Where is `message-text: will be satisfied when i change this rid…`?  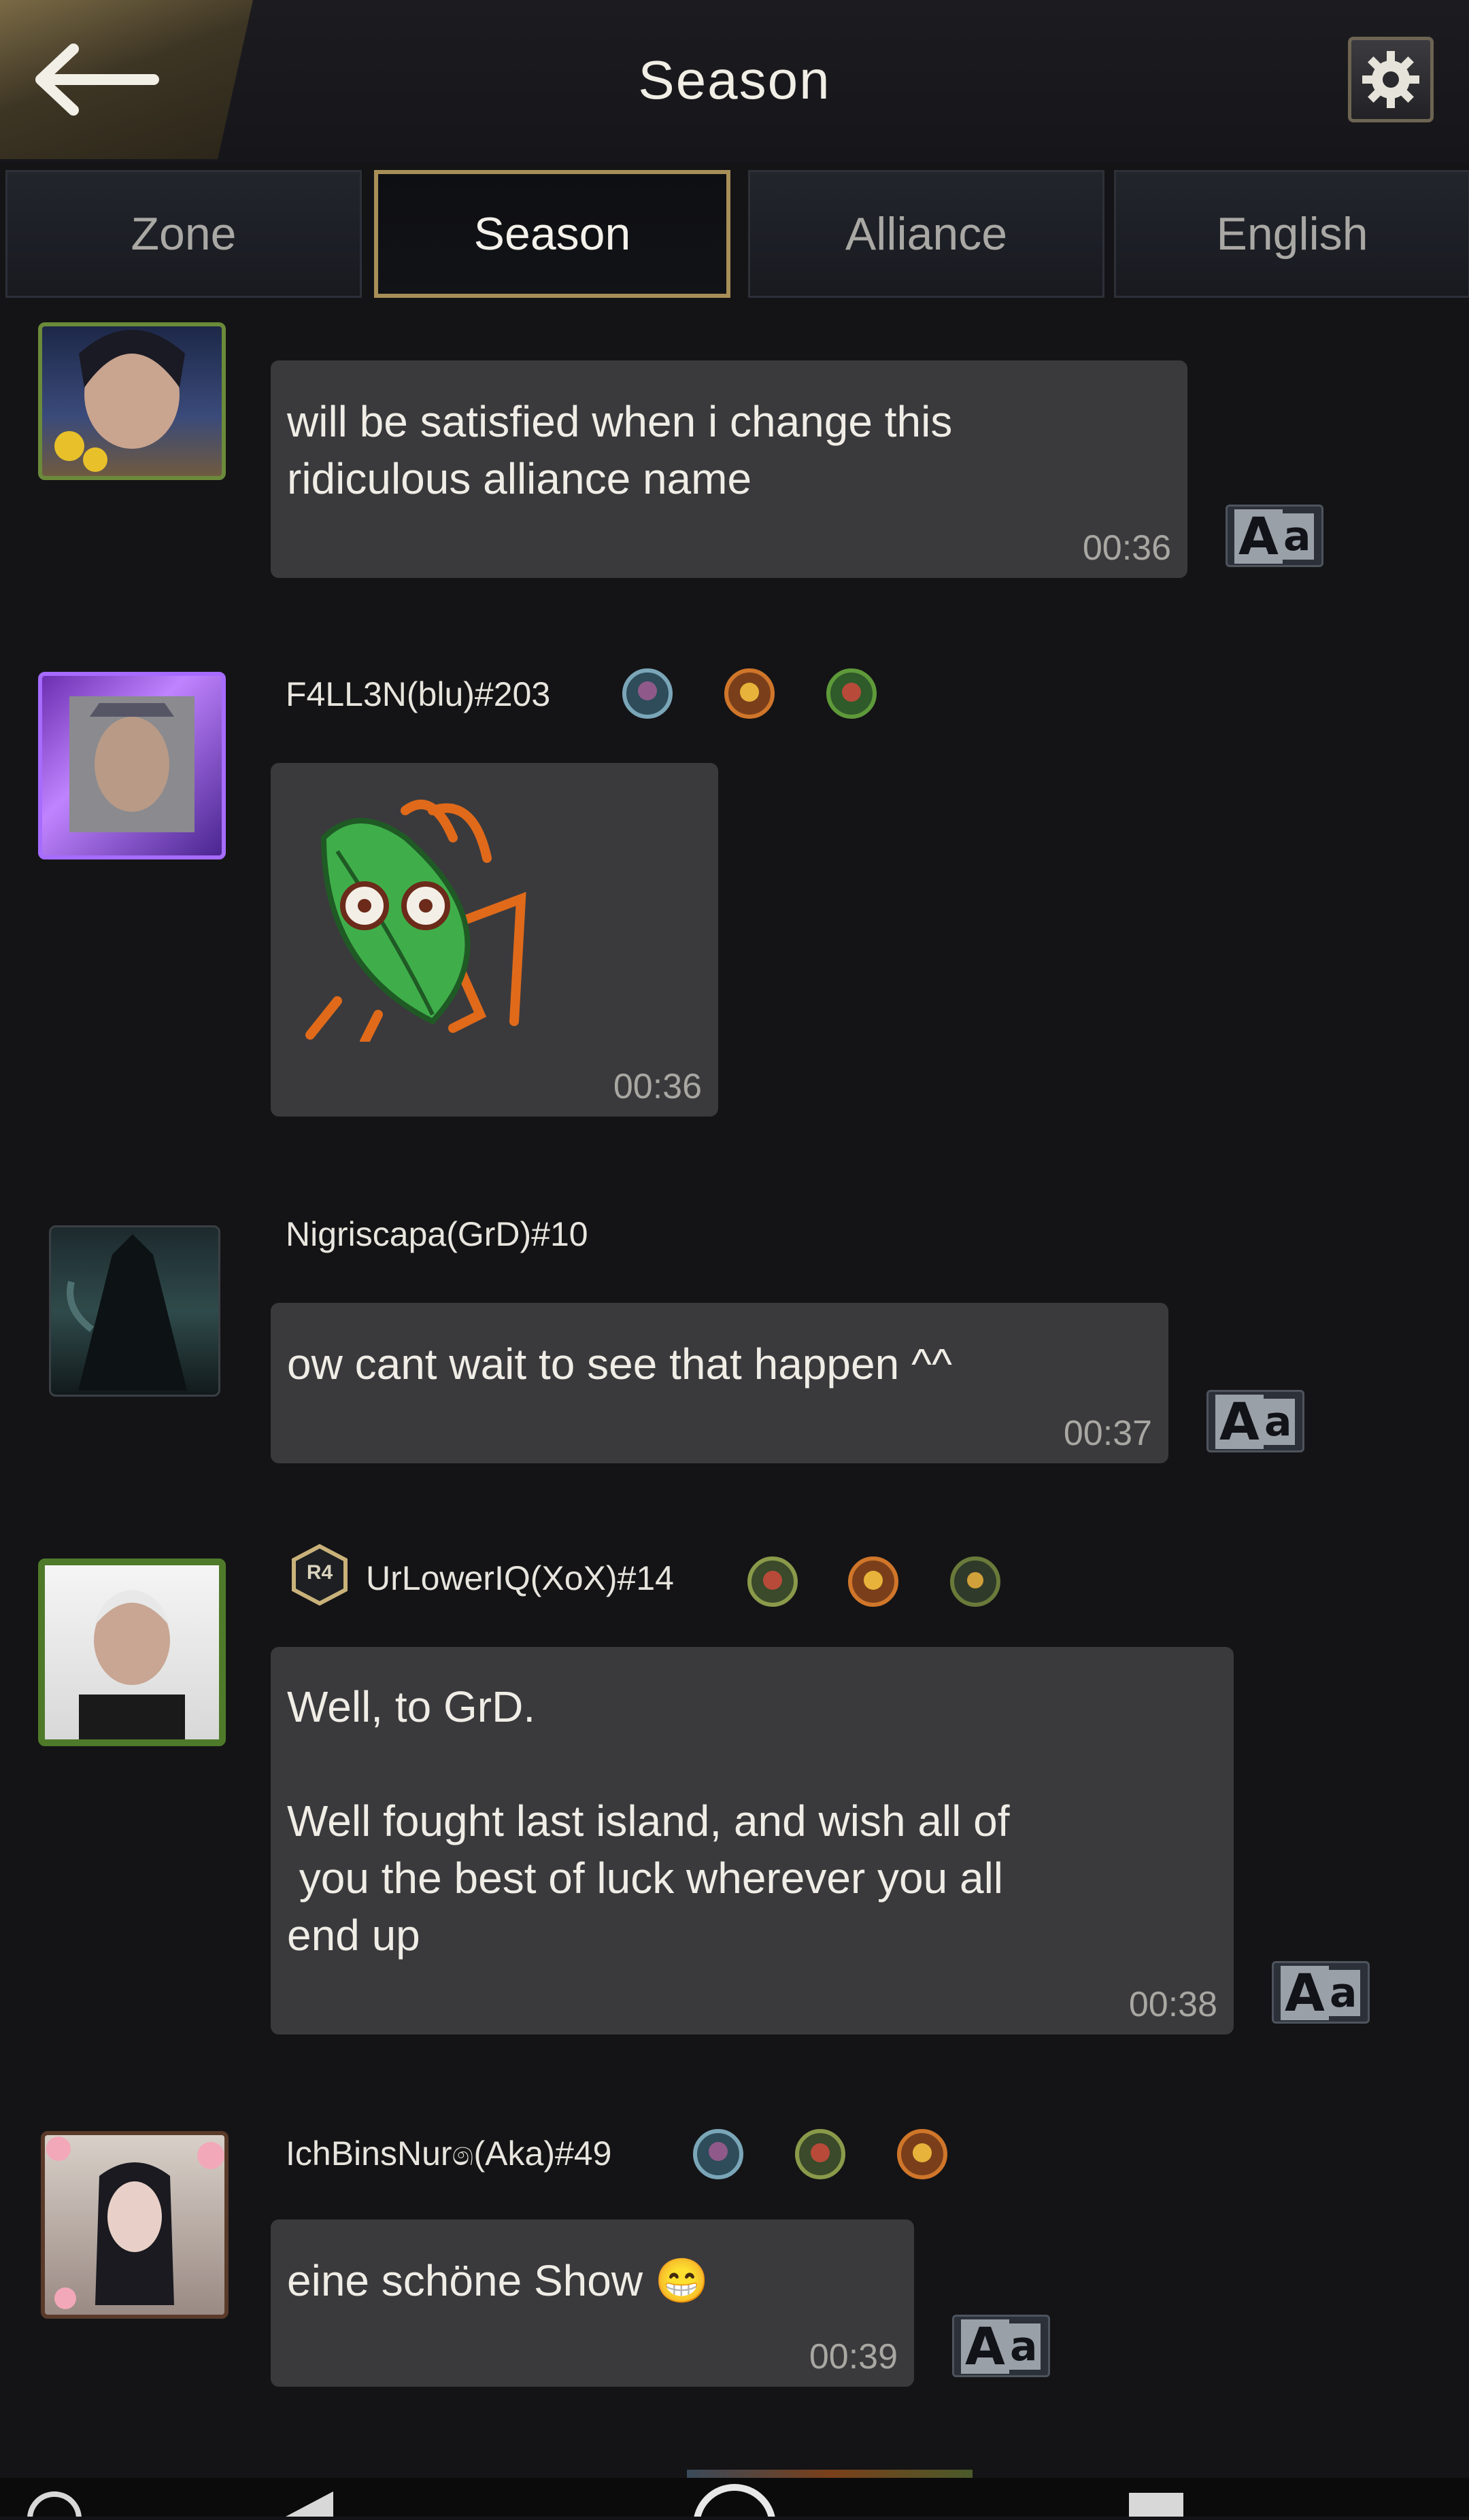 message-text: will be satisfied when i change this rid… is located at coordinates (620, 450).